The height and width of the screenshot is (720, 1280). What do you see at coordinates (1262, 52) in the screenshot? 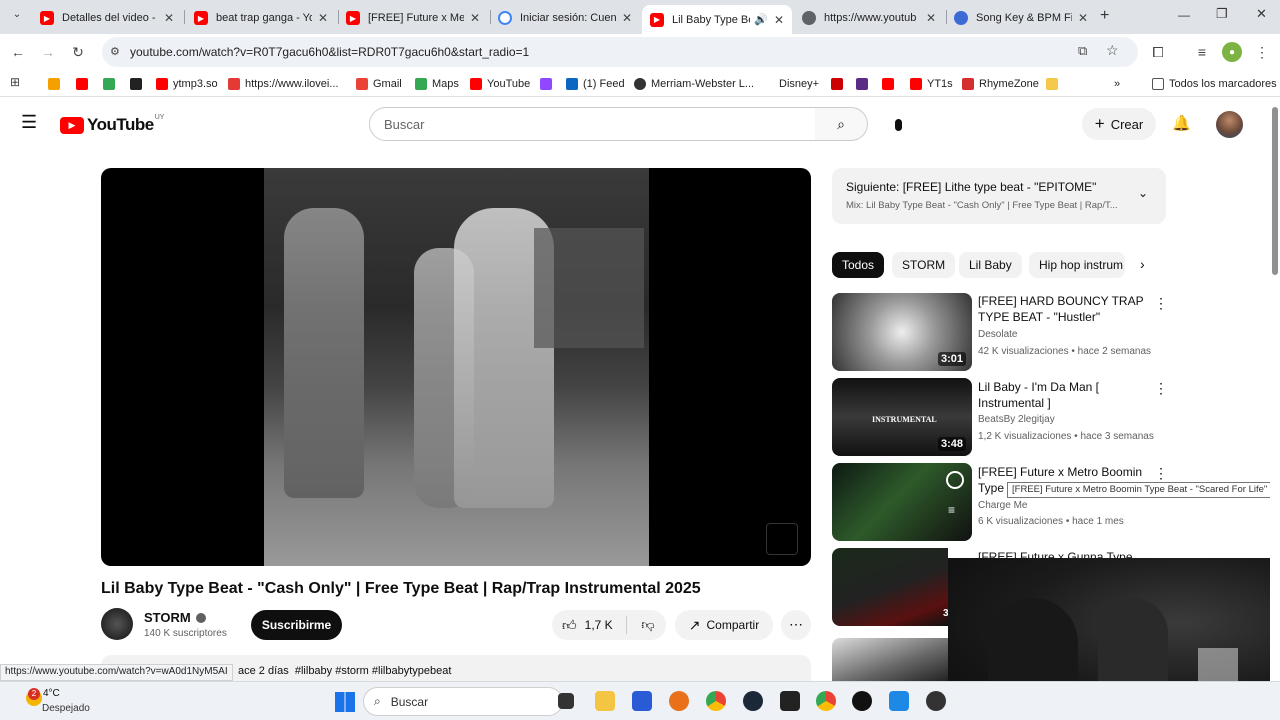
I see `chrome-menu-icon: ⋮` at bounding box center [1262, 52].